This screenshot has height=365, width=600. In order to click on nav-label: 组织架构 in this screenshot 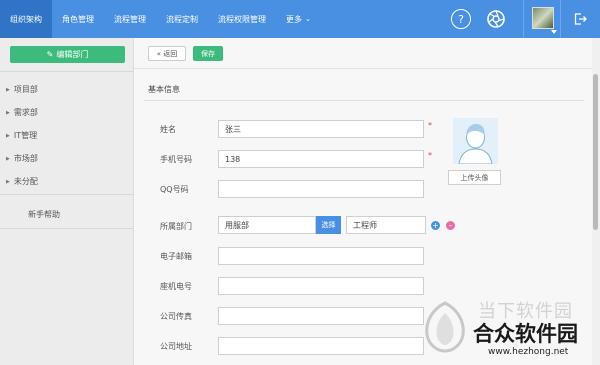, I will do `click(26, 19)`.